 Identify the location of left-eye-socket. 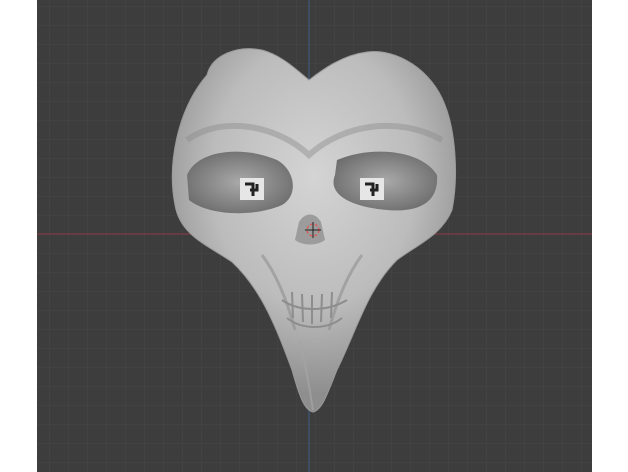
(240, 182).